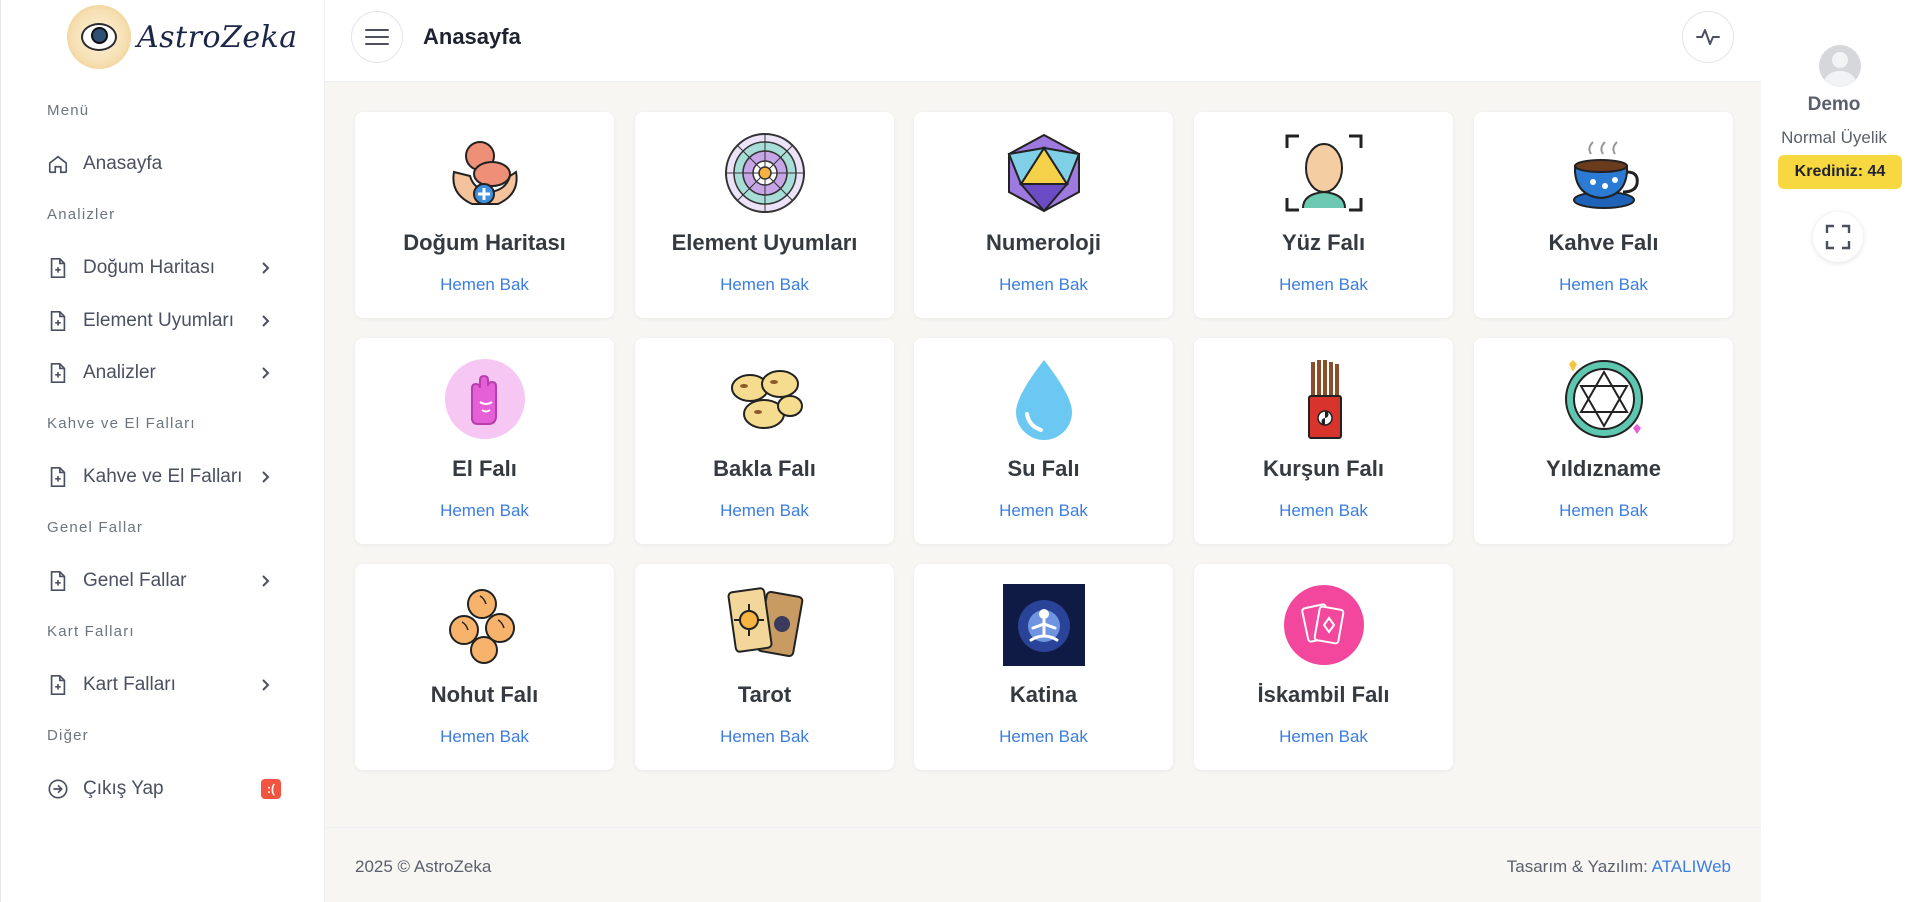  What do you see at coordinates (58, 789) in the screenshot?
I see `logout-icon` at bounding box center [58, 789].